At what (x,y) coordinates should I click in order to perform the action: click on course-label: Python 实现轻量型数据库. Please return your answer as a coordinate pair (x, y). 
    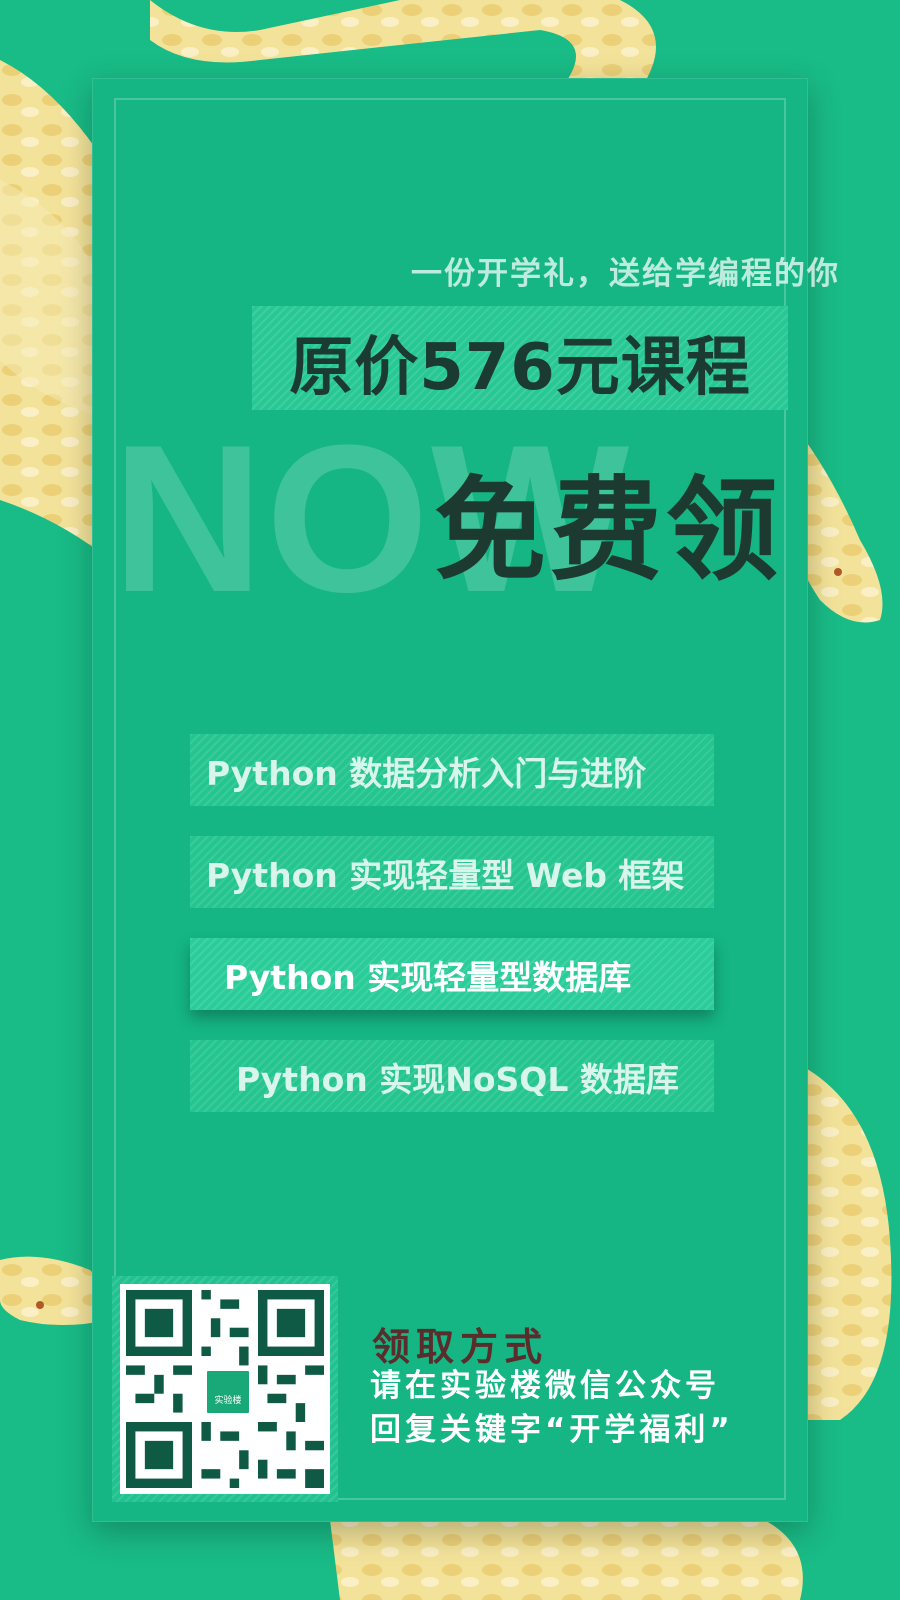
    Looking at the image, I should click on (428, 977).